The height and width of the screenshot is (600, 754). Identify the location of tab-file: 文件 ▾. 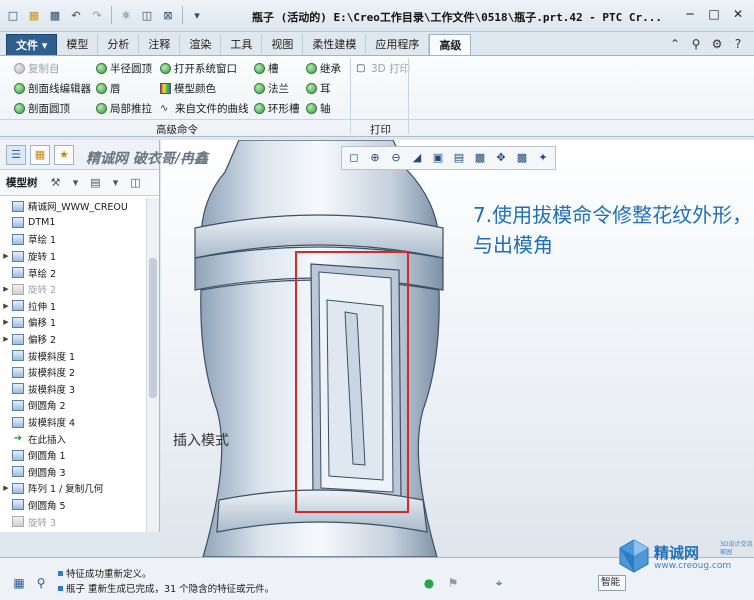
(32, 45).